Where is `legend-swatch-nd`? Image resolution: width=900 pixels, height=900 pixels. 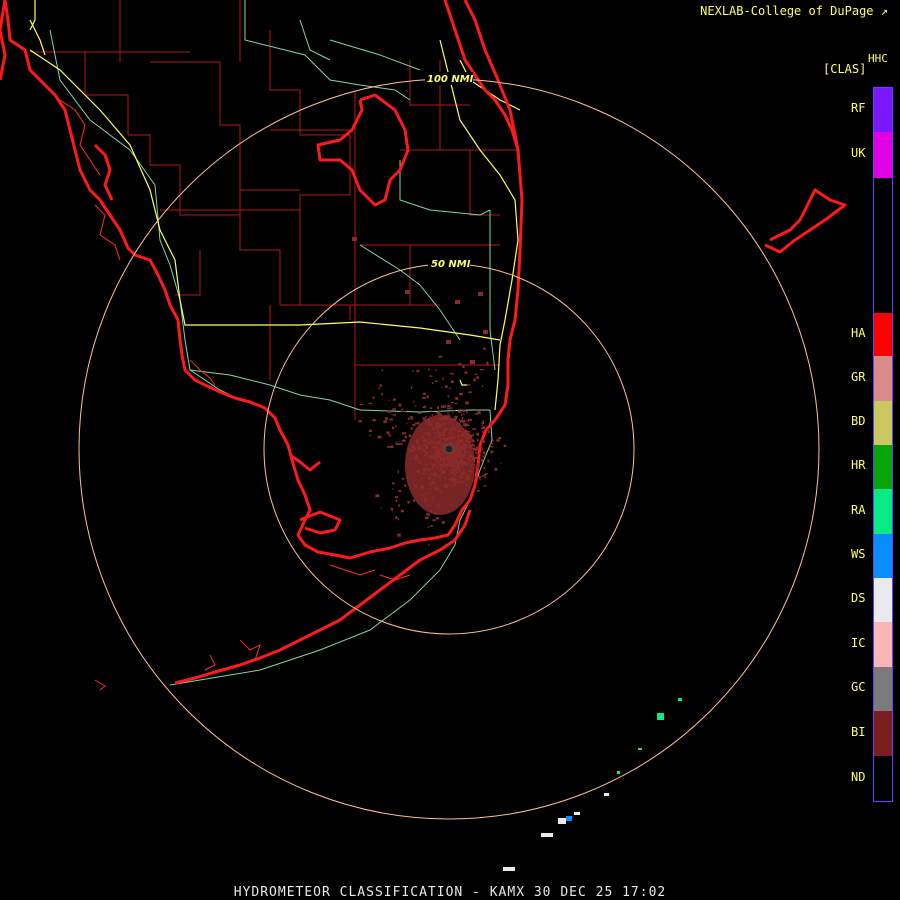 legend-swatch-nd is located at coordinates (883, 778).